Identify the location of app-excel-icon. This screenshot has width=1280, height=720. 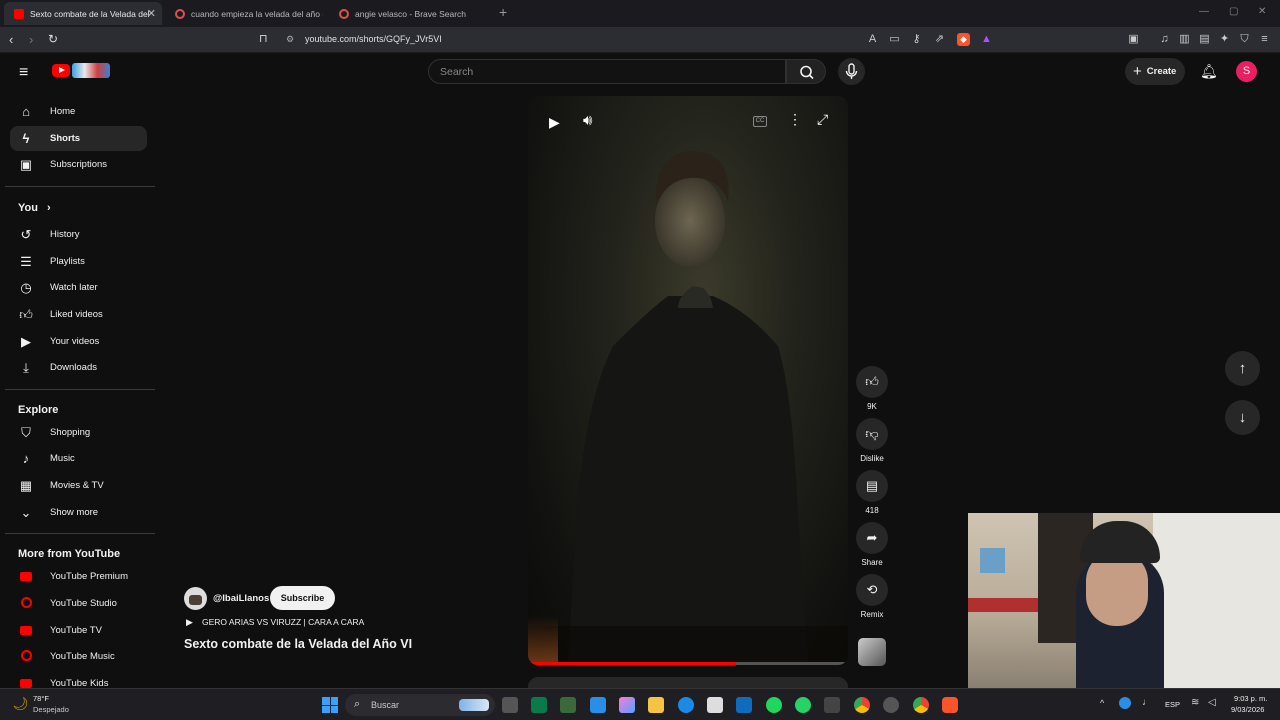
(539, 705).